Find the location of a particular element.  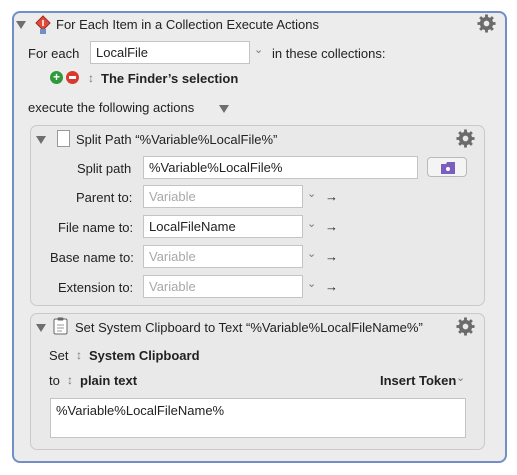

for-each-label: For each is located at coordinates (54, 53).